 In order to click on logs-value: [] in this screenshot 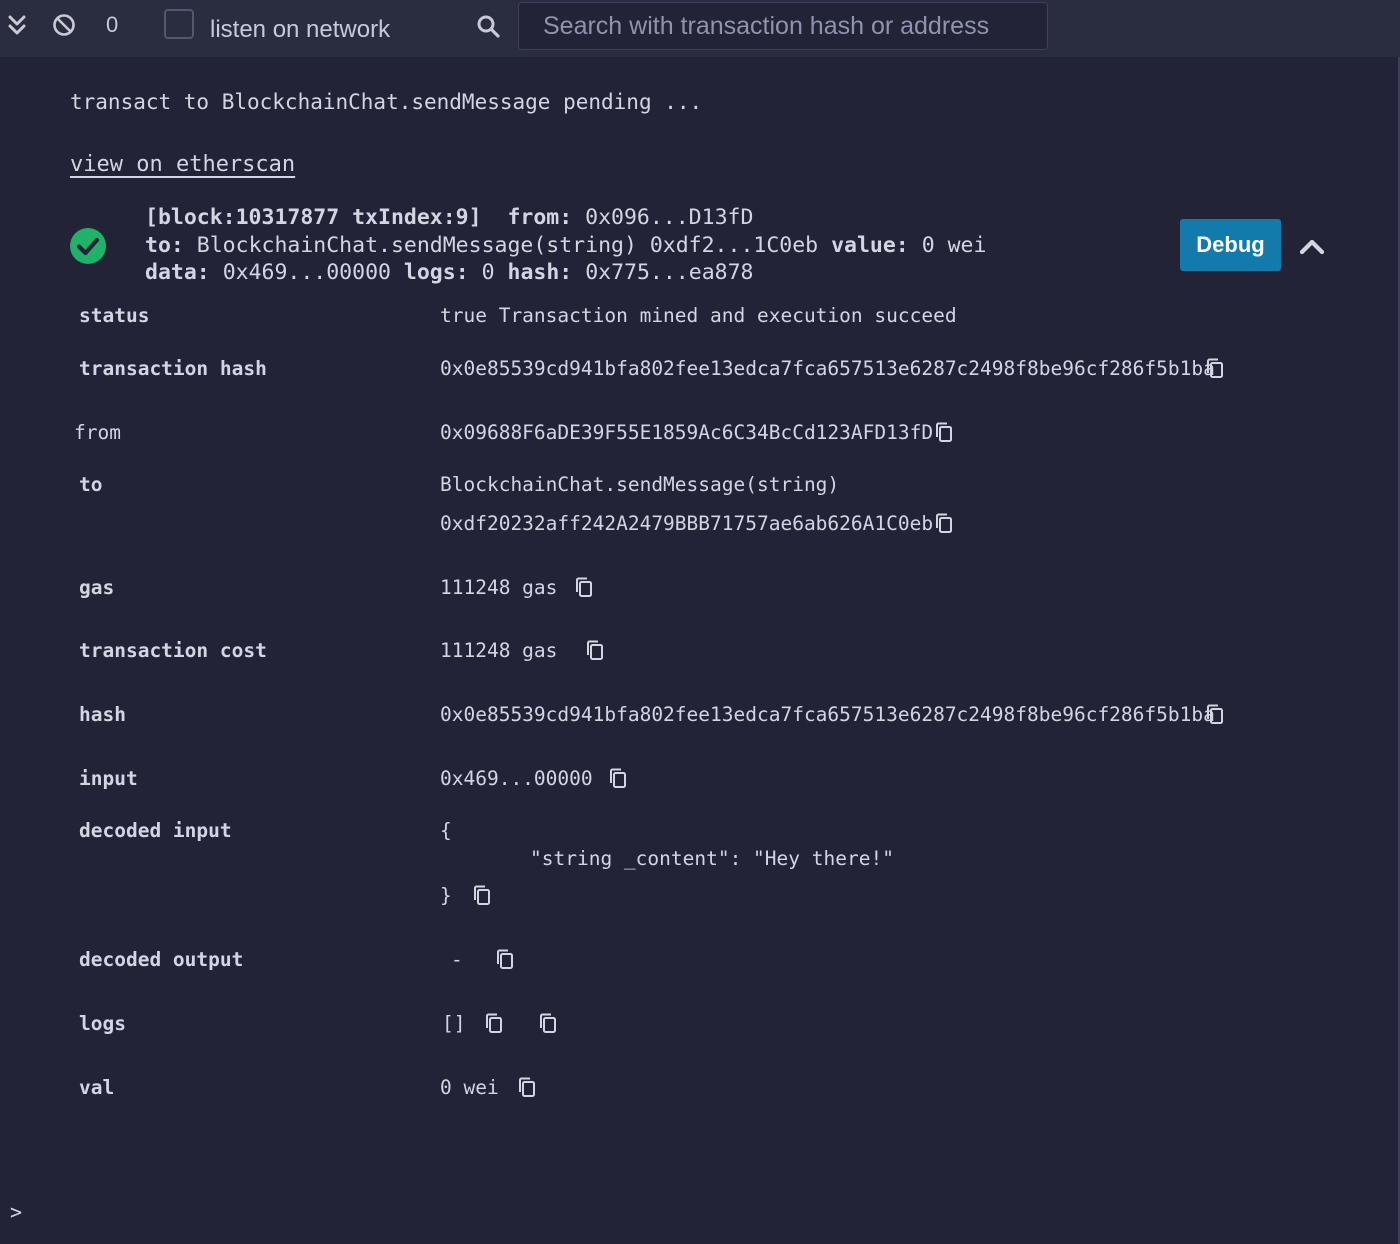, I will do `click(454, 1023)`.